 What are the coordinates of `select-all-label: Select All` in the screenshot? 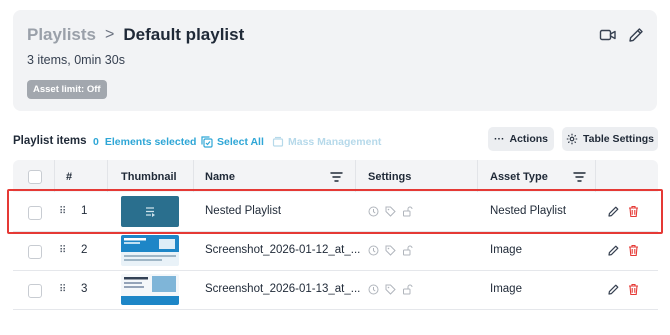 It's located at (240, 142).